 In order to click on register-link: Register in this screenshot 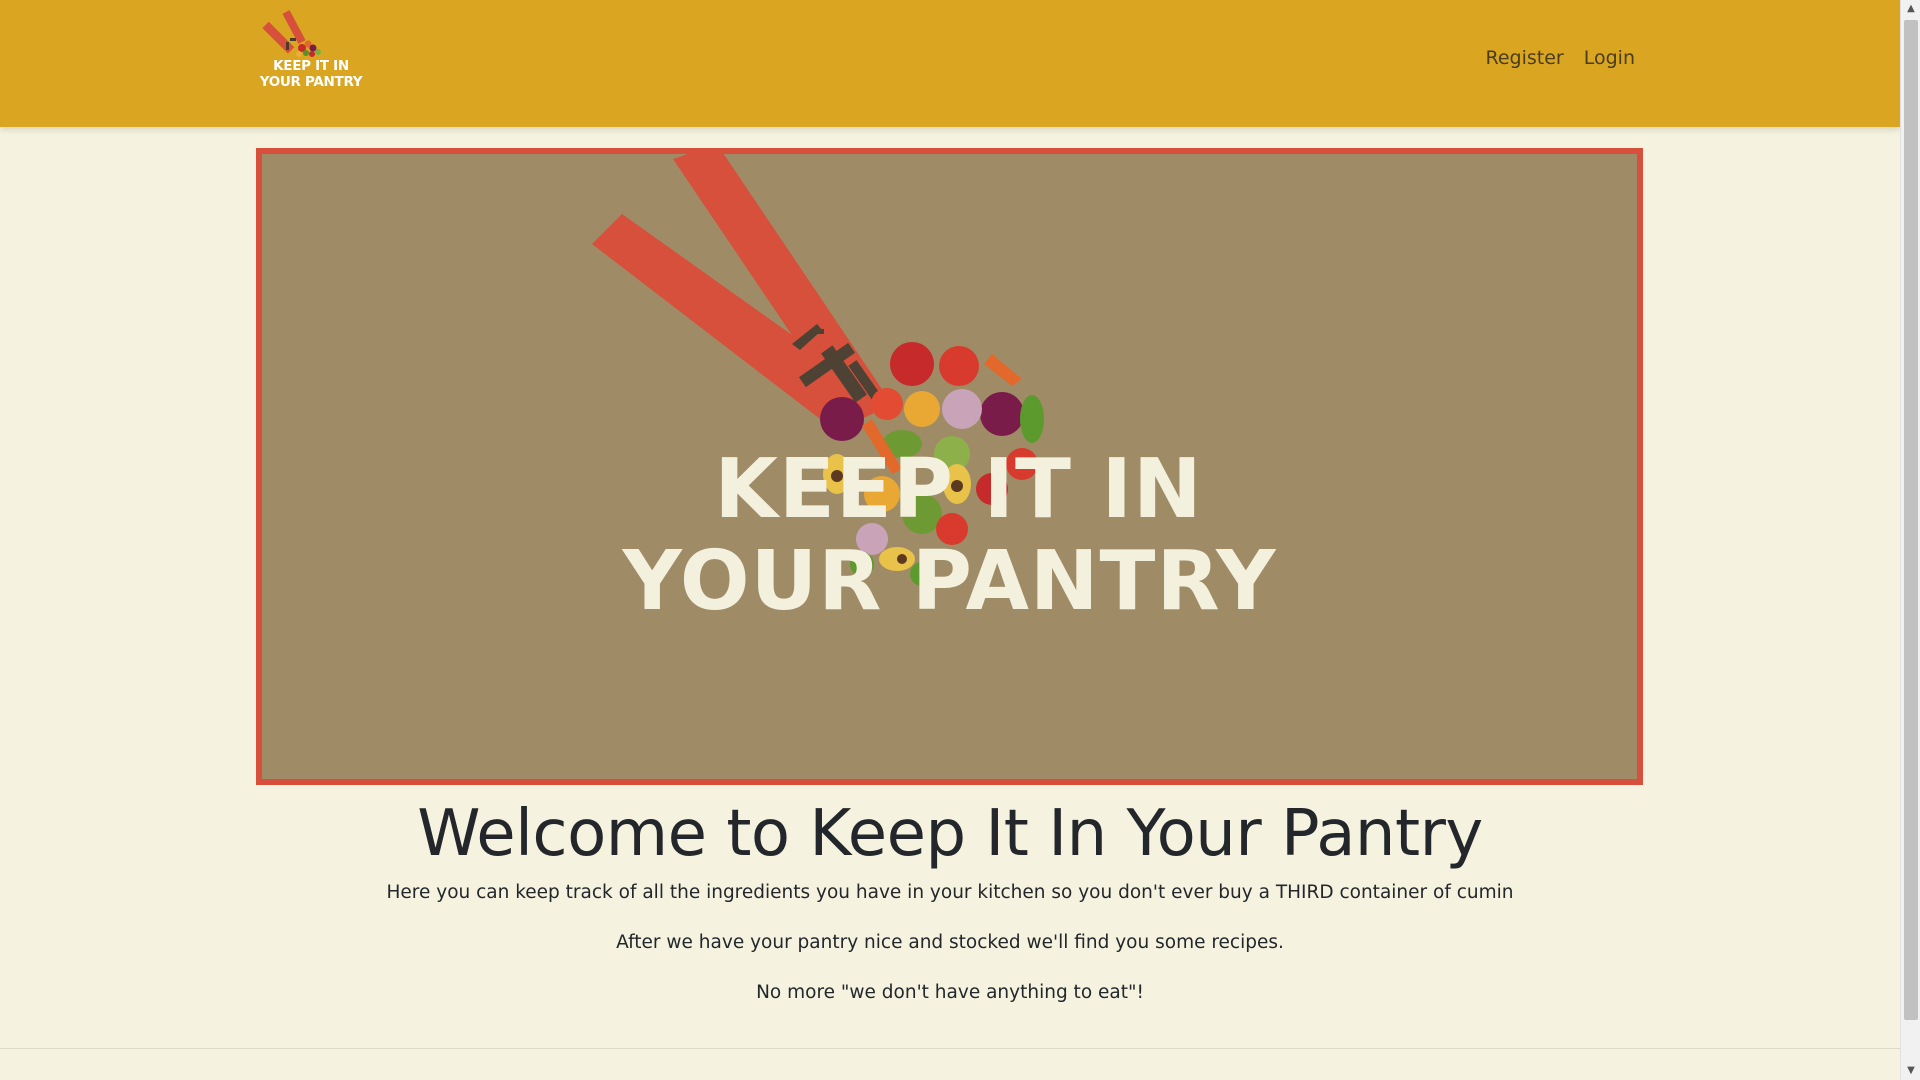, I will do `click(1525, 58)`.